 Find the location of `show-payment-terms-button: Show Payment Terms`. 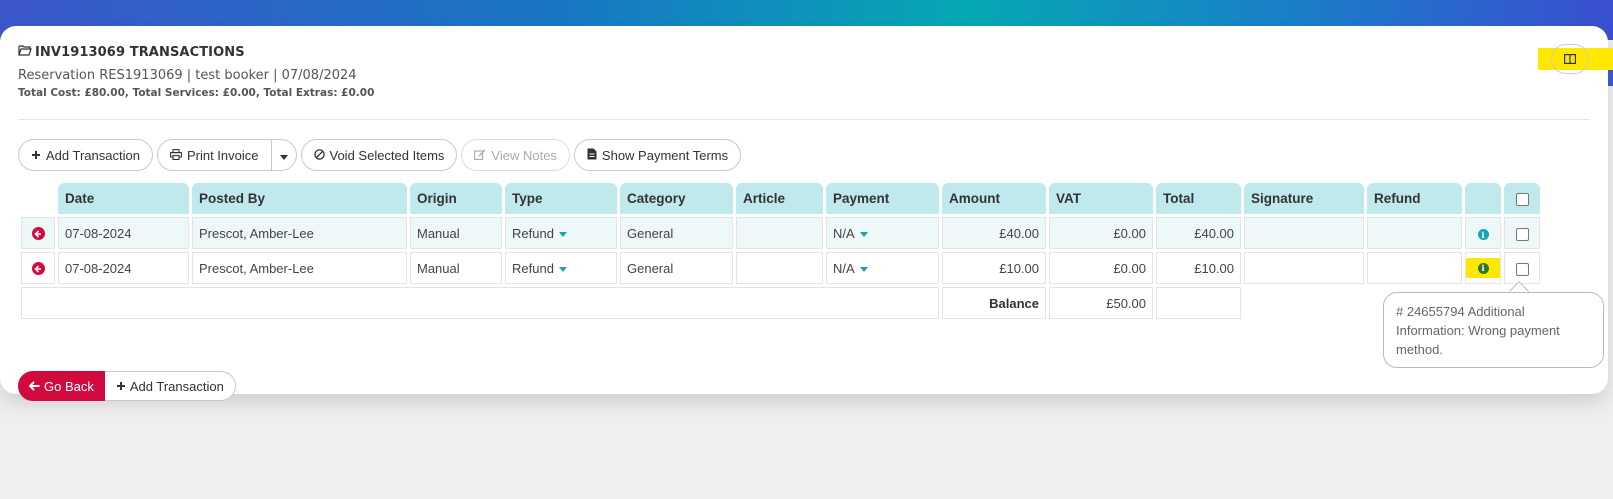

show-payment-terms-button: Show Payment Terms is located at coordinates (657, 155).